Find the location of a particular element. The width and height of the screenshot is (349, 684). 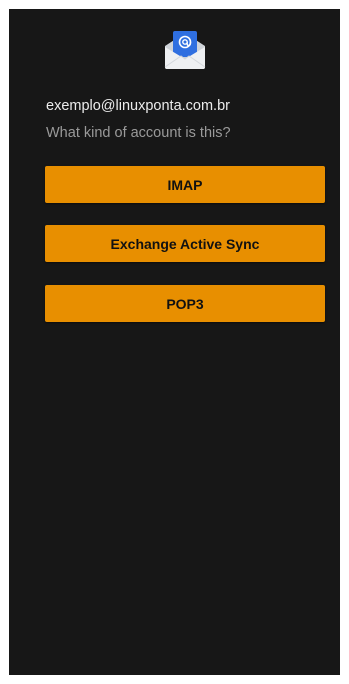

account-email: exemplo@linuxponta.com.br is located at coordinates (138, 106).